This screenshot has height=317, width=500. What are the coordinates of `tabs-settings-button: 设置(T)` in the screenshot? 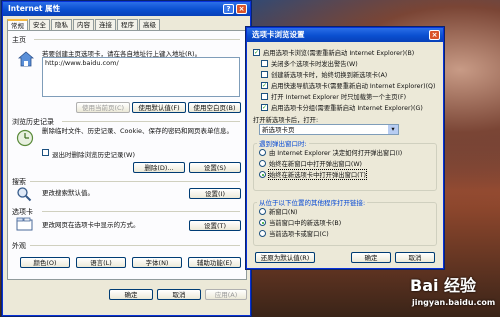 It's located at (215, 225).